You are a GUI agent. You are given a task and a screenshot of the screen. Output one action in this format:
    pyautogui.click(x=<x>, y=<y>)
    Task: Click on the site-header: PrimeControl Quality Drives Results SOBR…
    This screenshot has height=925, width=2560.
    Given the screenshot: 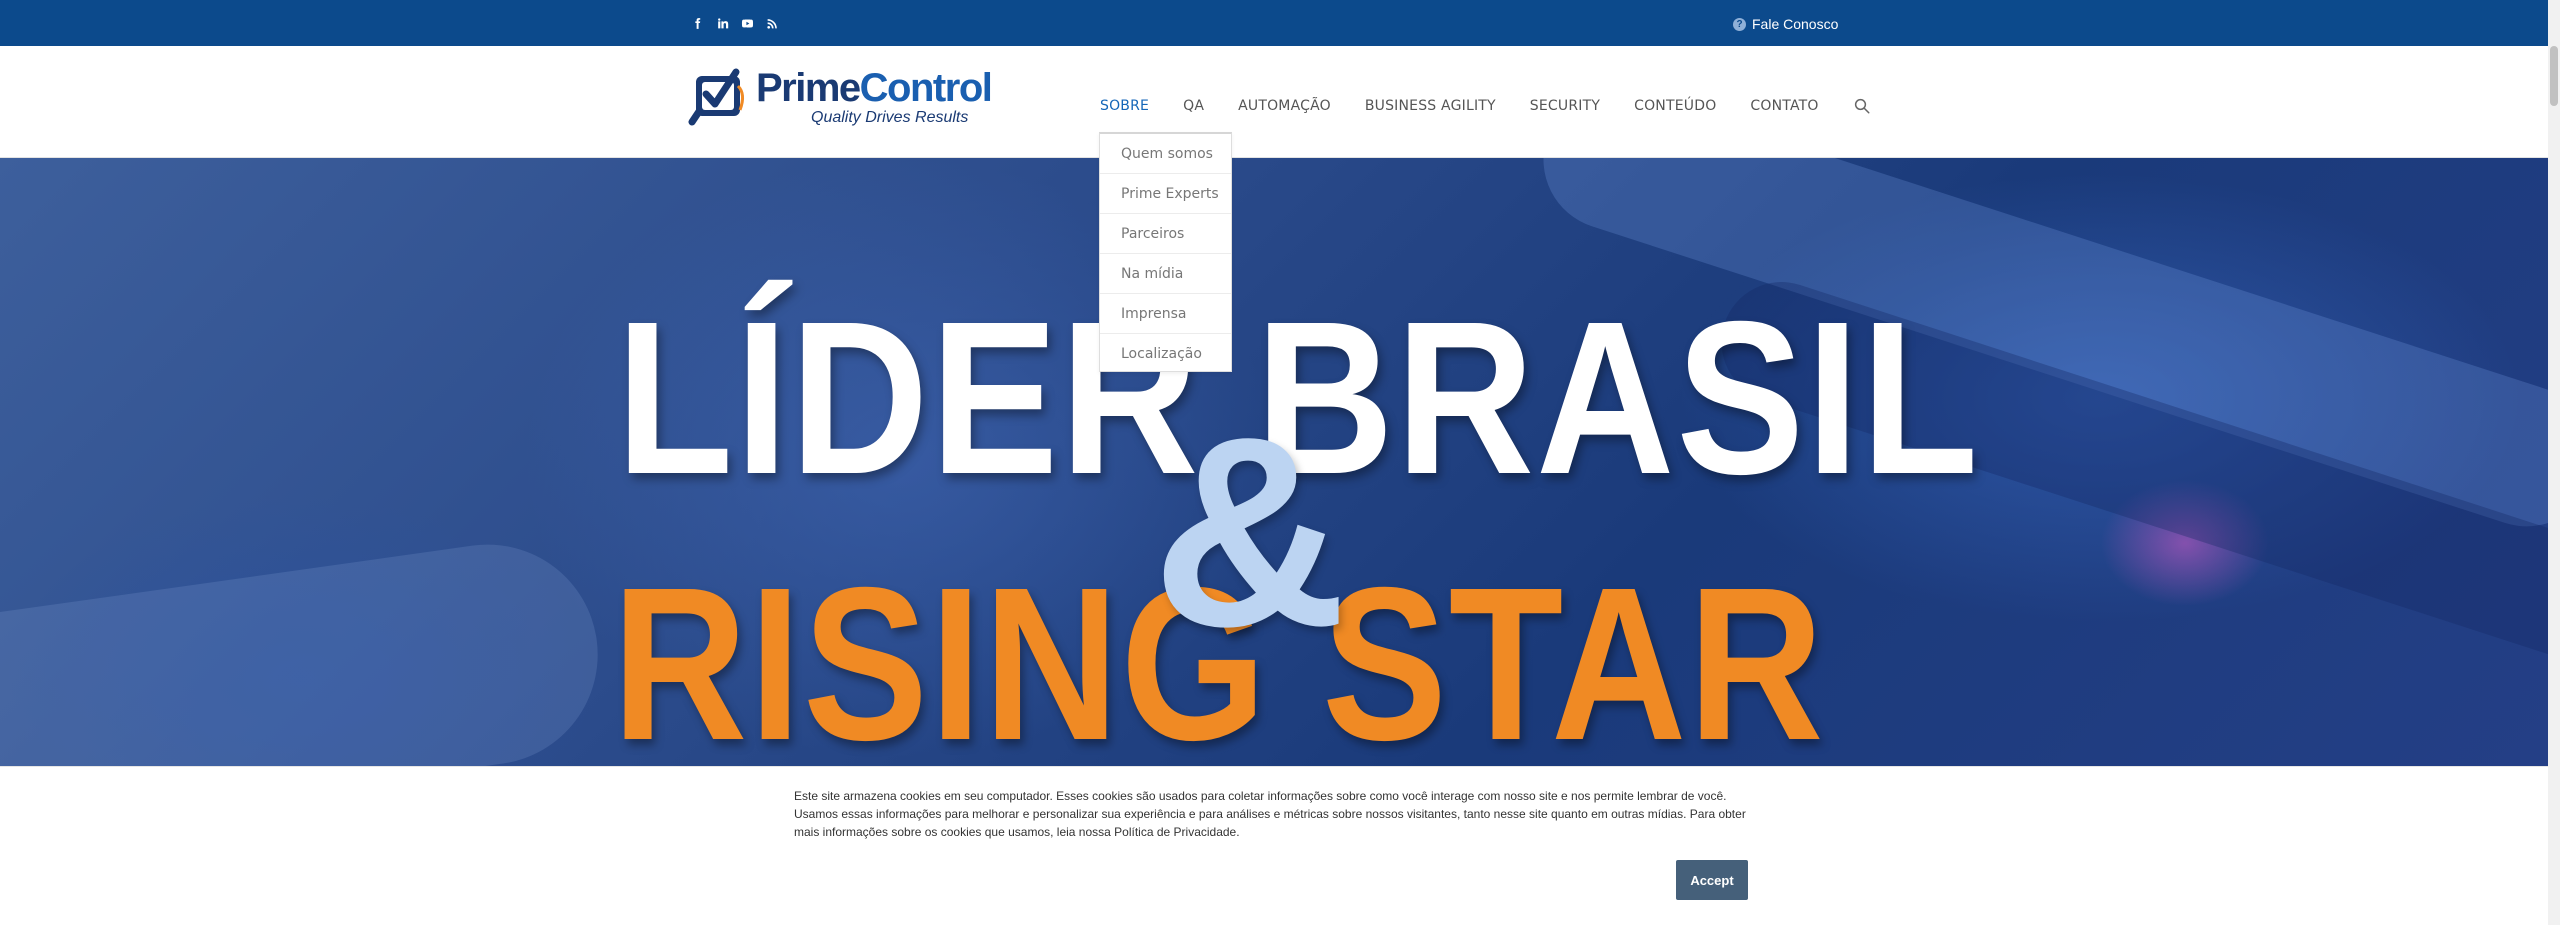 What is the action you would take?
    pyautogui.click(x=1274, y=102)
    